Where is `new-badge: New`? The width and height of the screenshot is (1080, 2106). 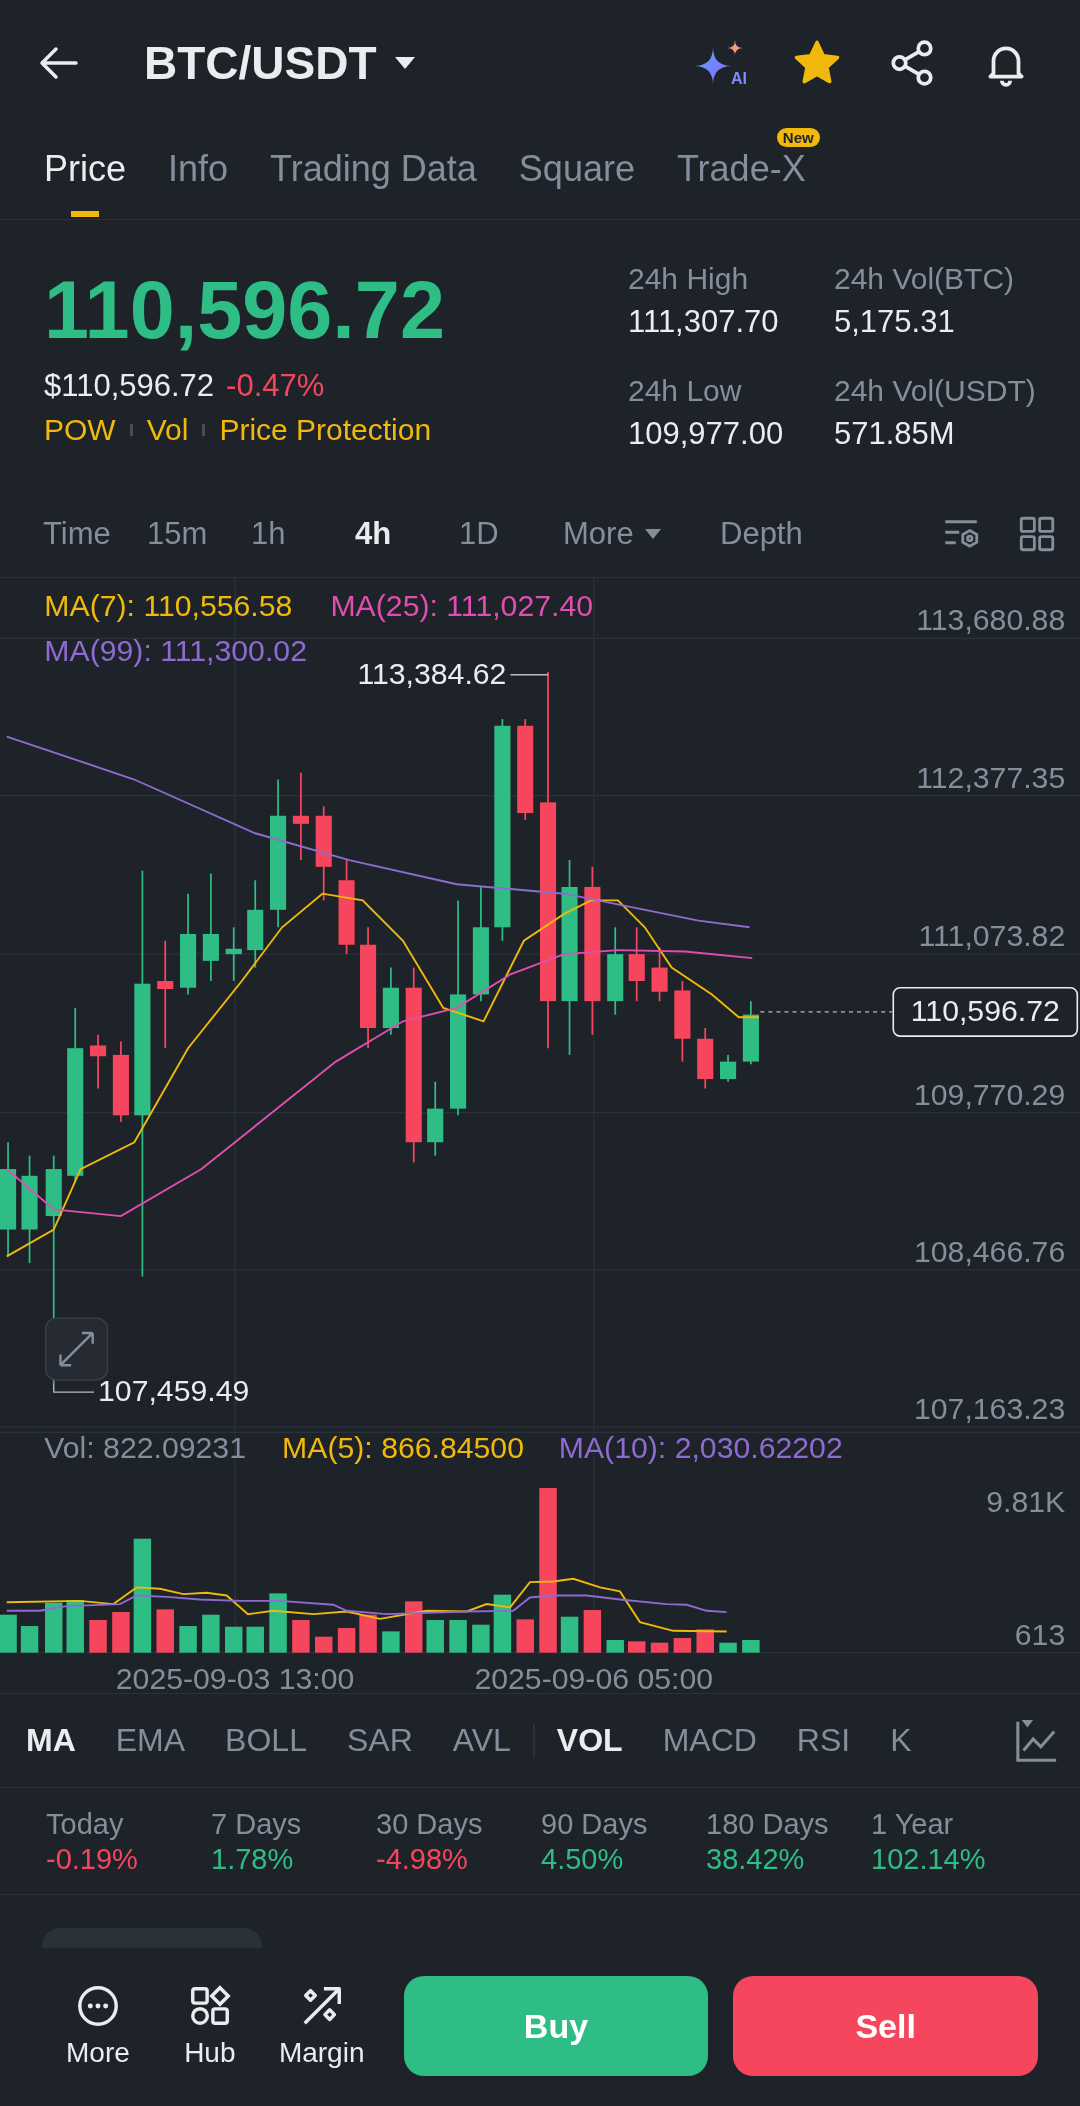 new-badge: New is located at coordinates (798, 137).